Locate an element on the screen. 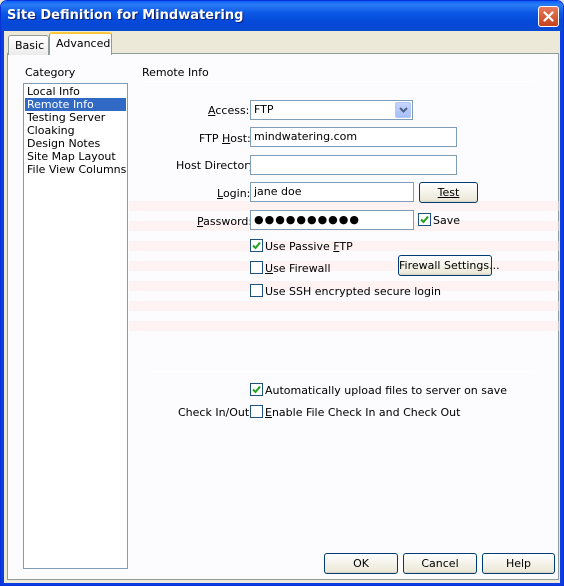 The height and width of the screenshot is (586, 564). login-input: jane doe is located at coordinates (332, 192).